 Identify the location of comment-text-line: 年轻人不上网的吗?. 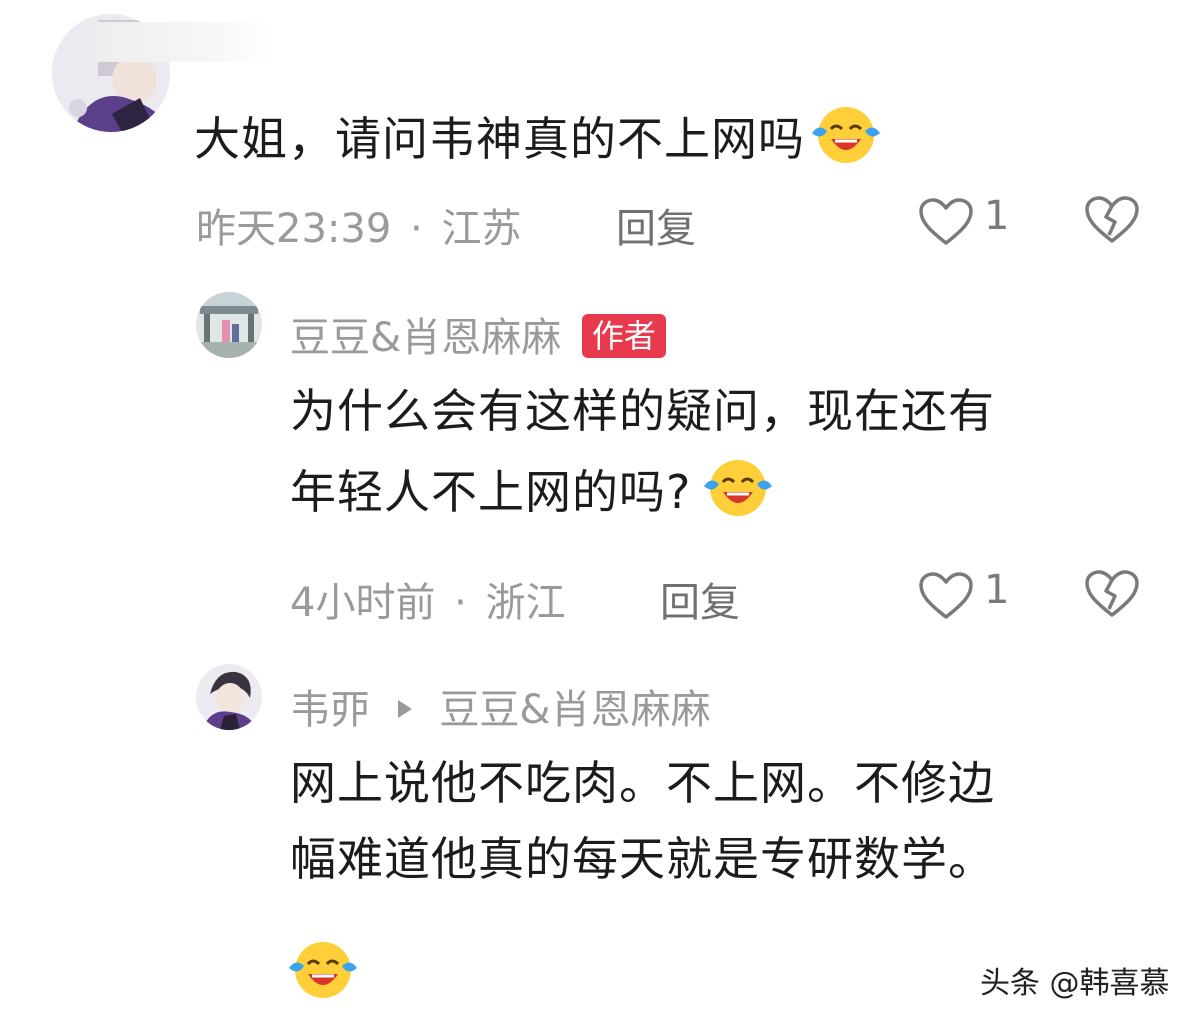
(642, 495).